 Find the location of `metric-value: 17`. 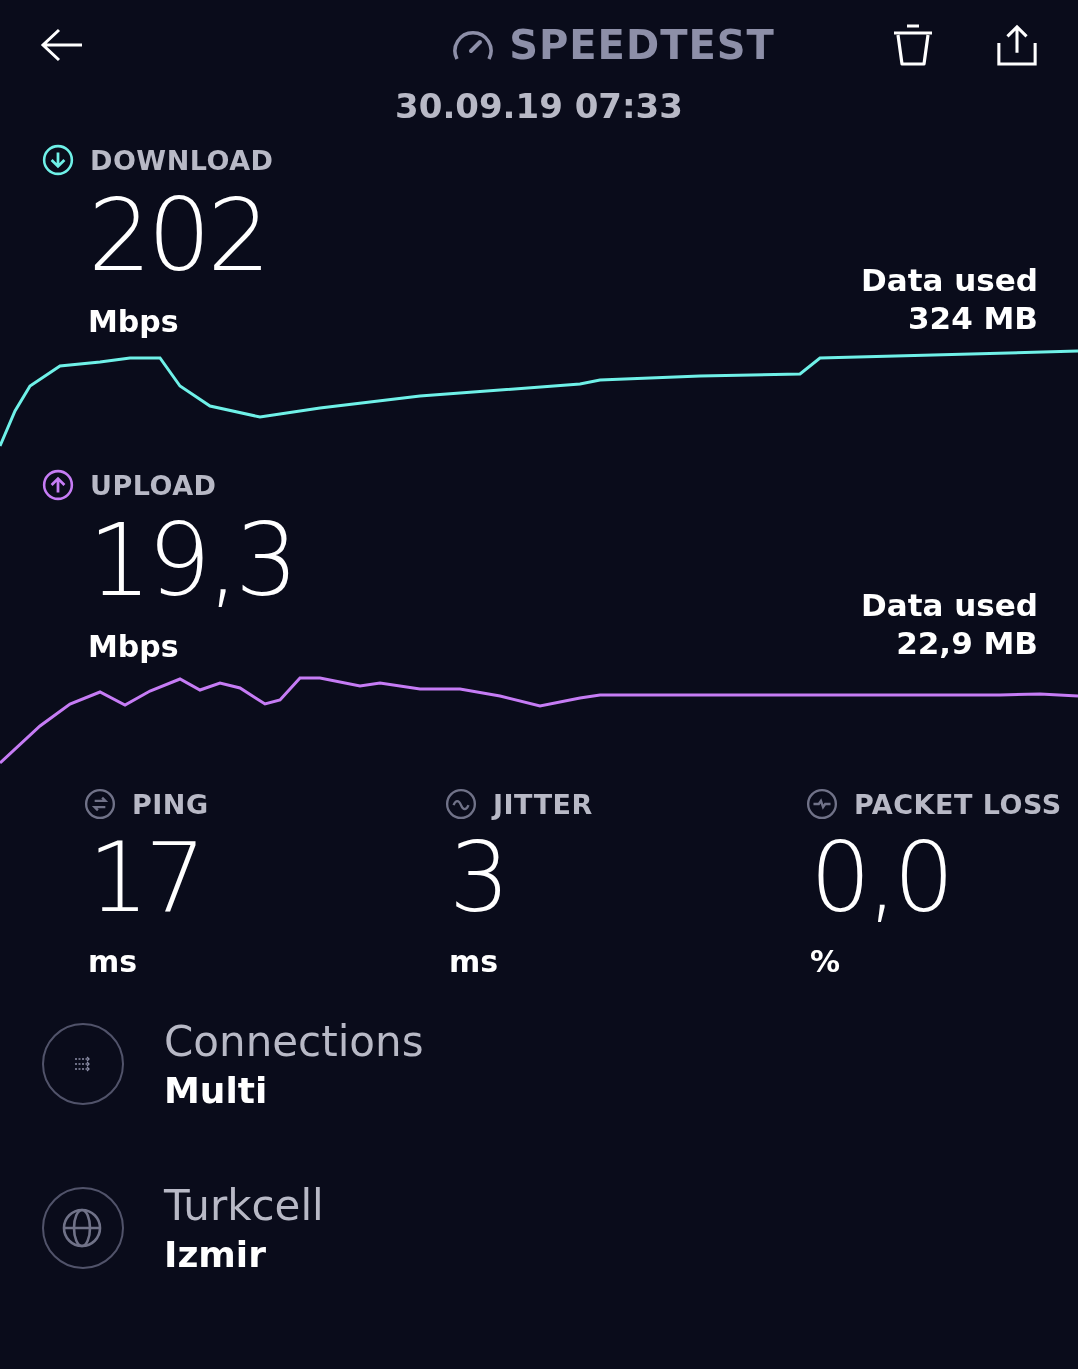

metric-value: 17 is located at coordinates (145, 878).